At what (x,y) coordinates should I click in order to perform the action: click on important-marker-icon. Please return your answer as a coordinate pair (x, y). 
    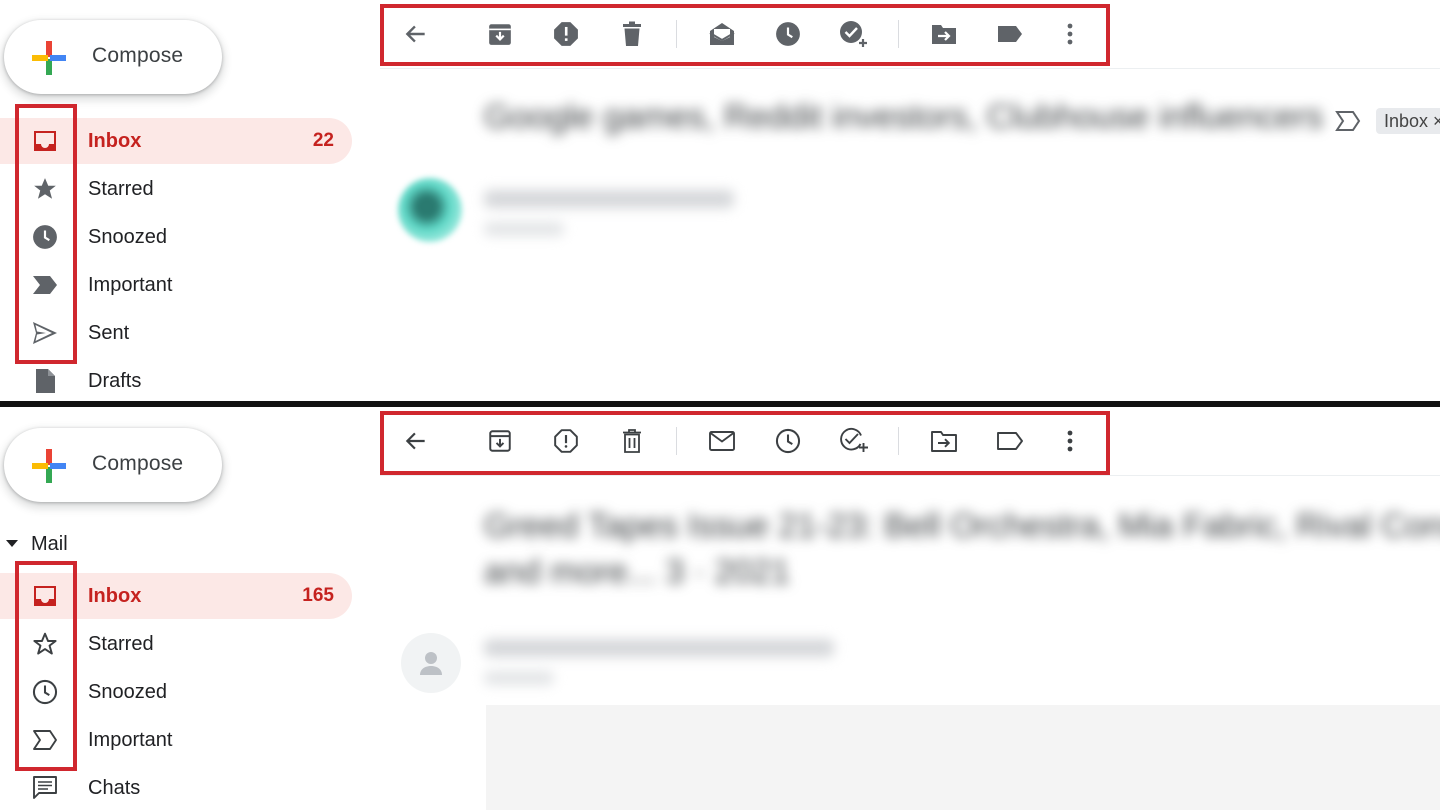
    Looking at the image, I should click on (1348, 121).